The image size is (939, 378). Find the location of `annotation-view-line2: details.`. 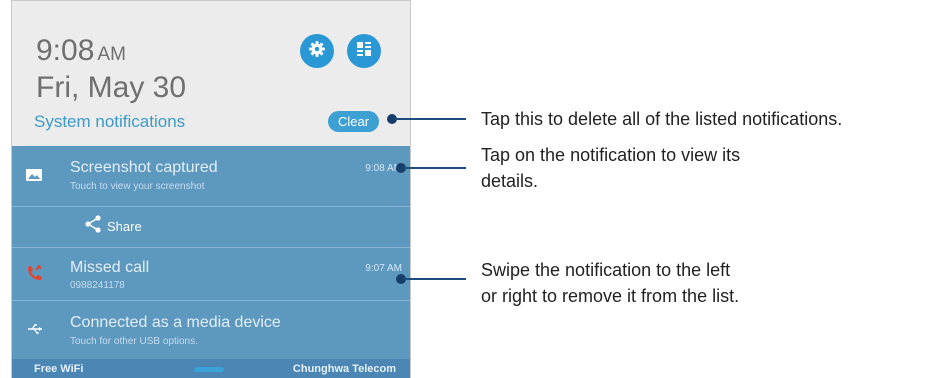

annotation-view-line2: details. is located at coordinates (510, 181).